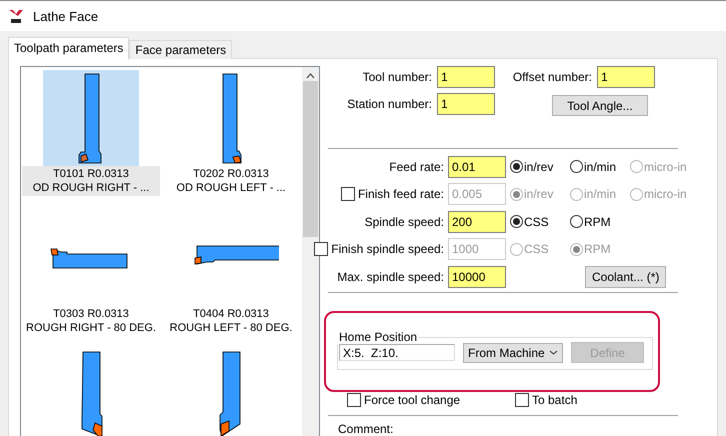  Describe the element at coordinates (16, 16) in the screenshot. I see `app-logo-icon` at that location.